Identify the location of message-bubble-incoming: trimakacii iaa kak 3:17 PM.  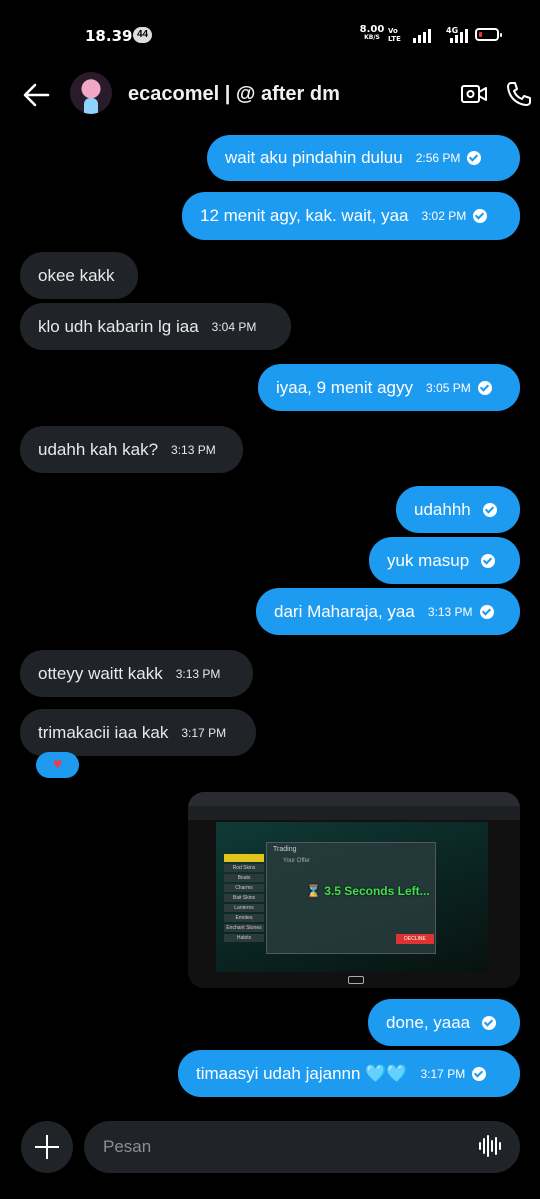
(138, 732).